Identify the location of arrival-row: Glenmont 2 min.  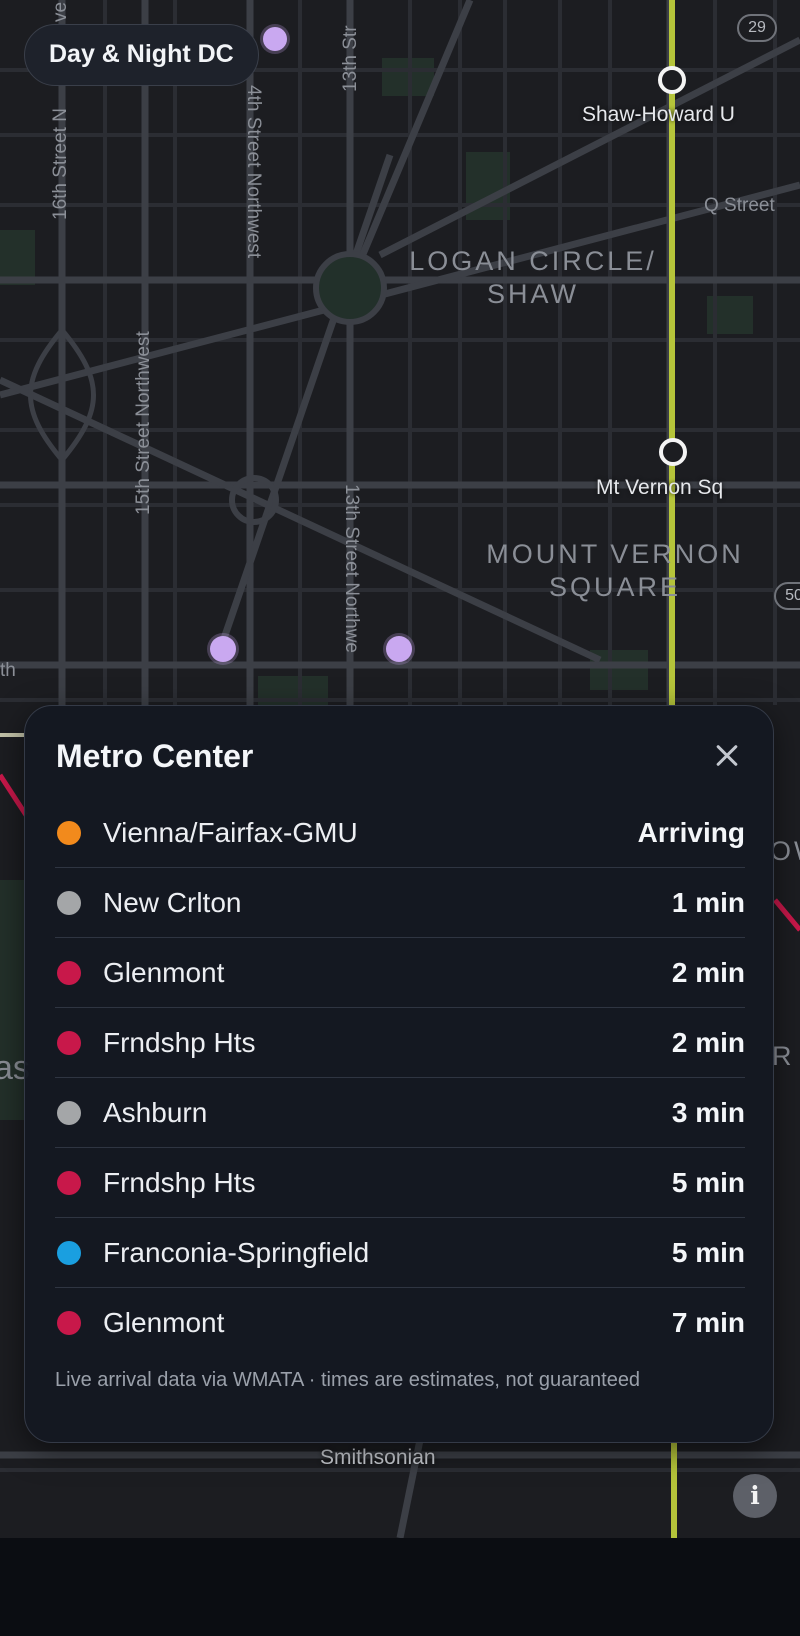
(400, 973).